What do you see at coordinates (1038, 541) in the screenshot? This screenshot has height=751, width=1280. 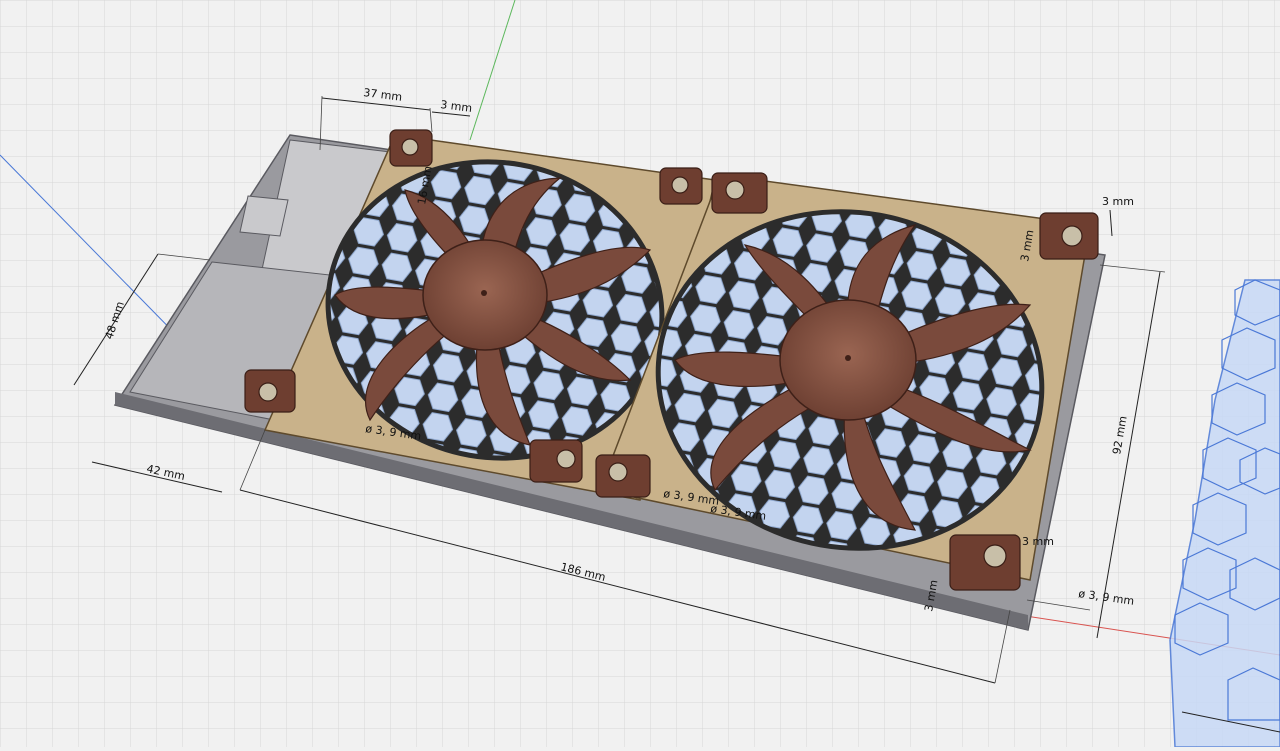 I see `dim-right-bottom-tab: 3 mm` at bounding box center [1038, 541].